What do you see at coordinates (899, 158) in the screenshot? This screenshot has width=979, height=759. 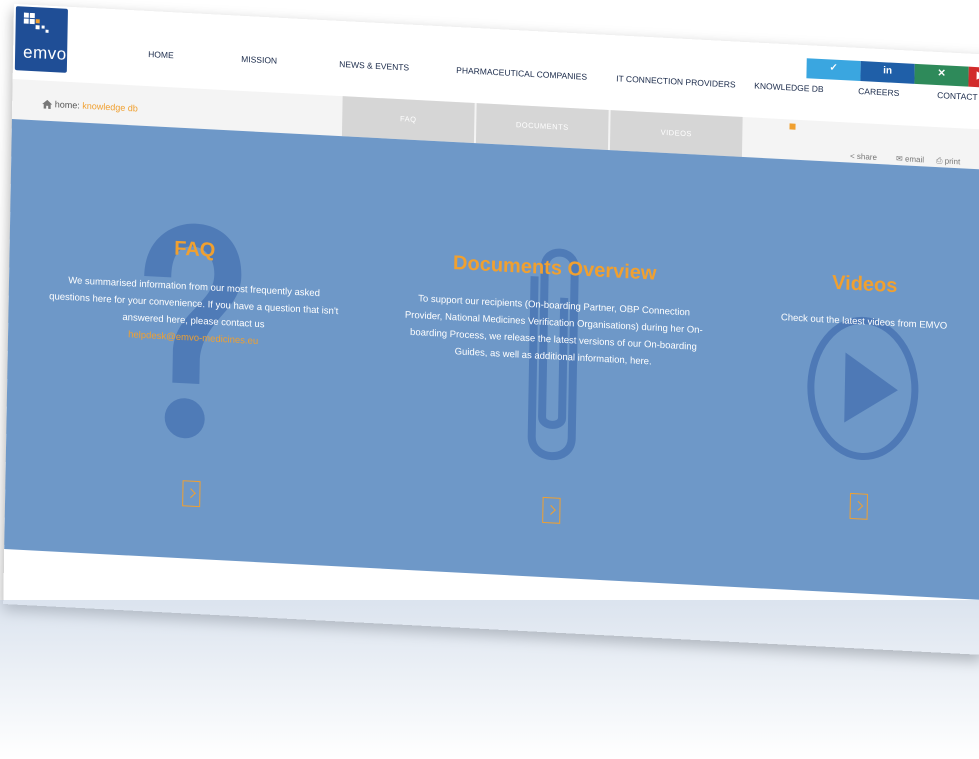 I see `email-icon: ✉` at bounding box center [899, 158].